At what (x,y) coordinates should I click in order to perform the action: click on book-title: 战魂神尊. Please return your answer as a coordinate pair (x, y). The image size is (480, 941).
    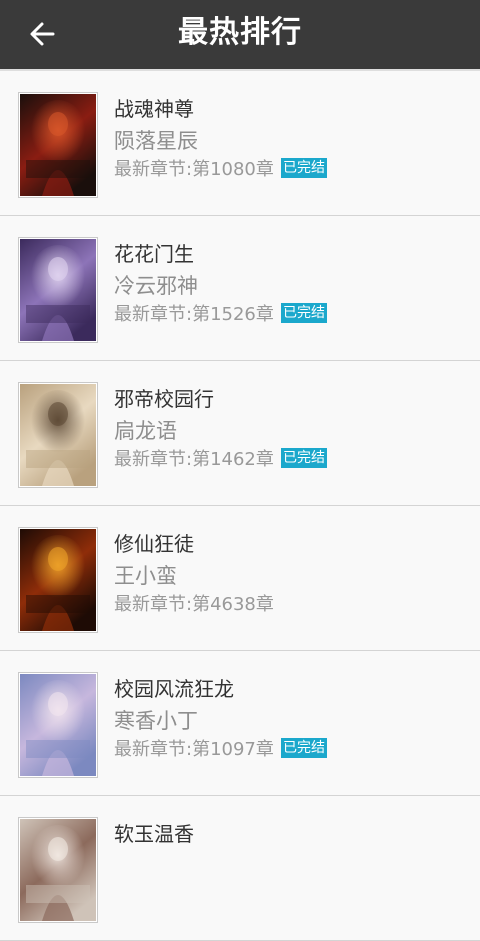
    Looking at the image, I should click on (154, 109).